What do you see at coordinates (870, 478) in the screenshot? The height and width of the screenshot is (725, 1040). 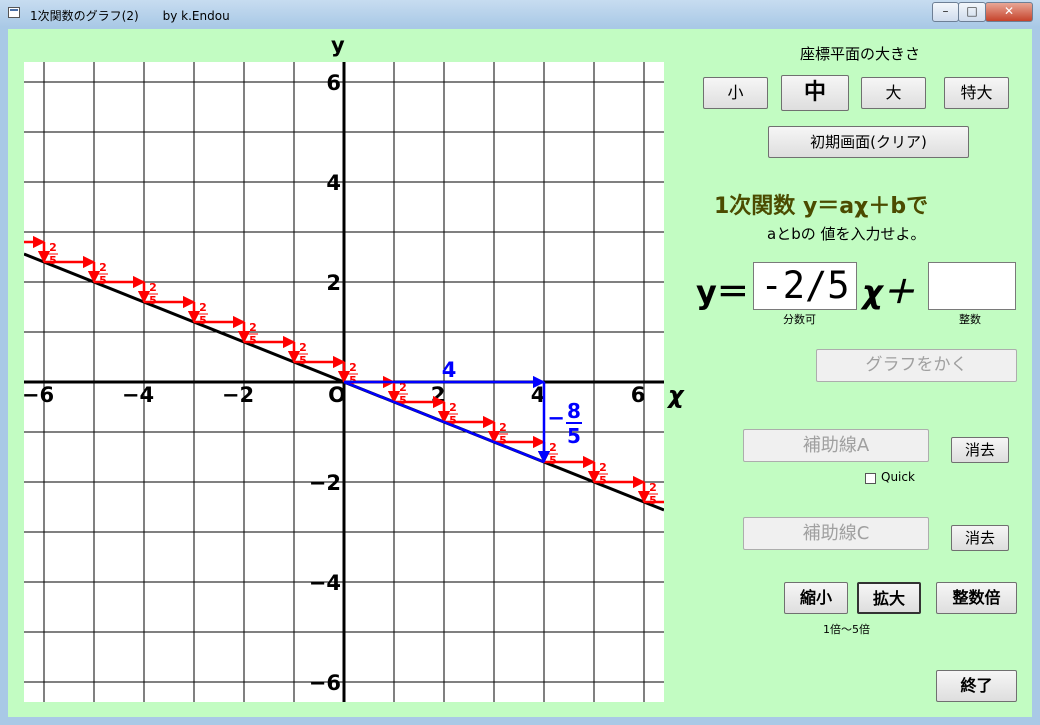 I see `quick-checkbox` at bounding box center [870, 478].